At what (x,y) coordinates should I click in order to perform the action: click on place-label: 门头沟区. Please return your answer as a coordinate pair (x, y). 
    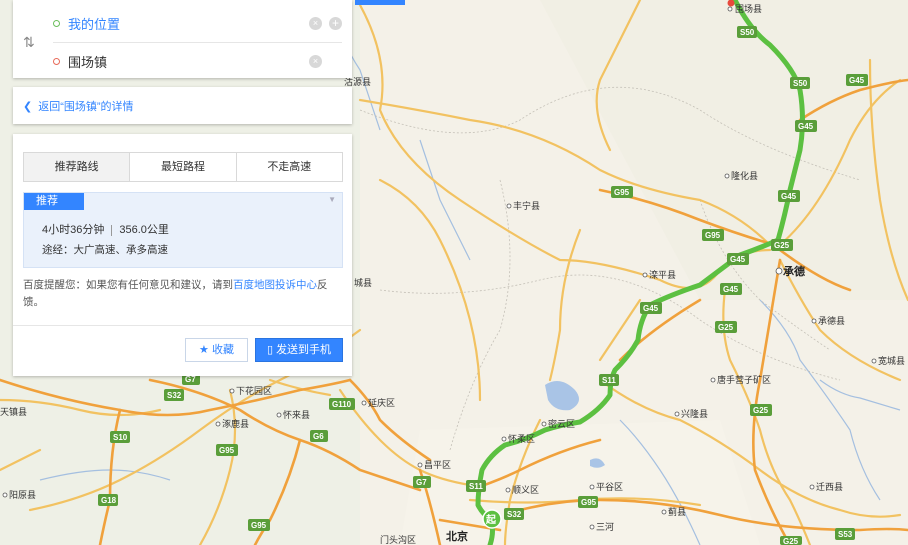
    Looking at the image, I should click on (398, 539).